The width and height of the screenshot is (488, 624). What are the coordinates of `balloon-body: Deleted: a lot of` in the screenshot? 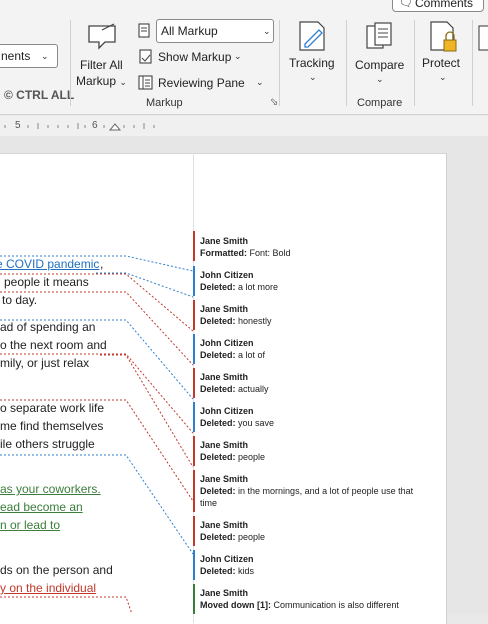 It's located at (233, 355).